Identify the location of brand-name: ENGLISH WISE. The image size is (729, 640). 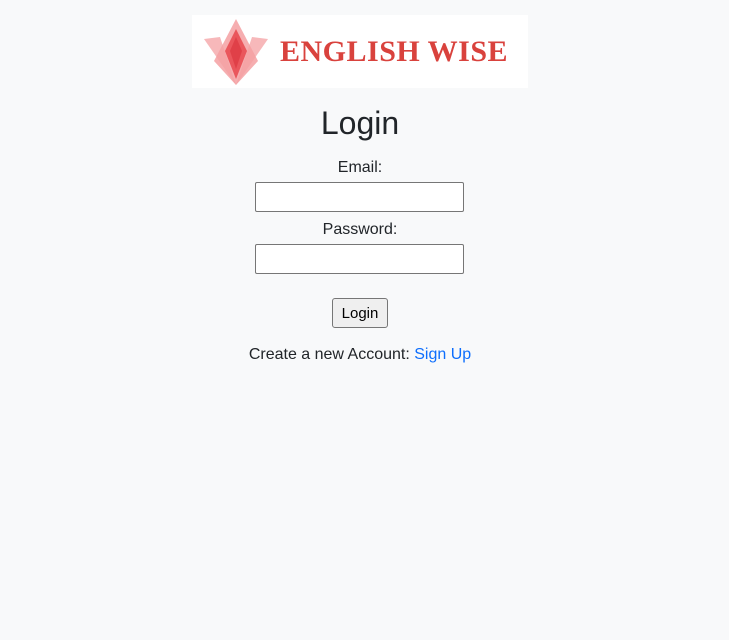
(394, 51).